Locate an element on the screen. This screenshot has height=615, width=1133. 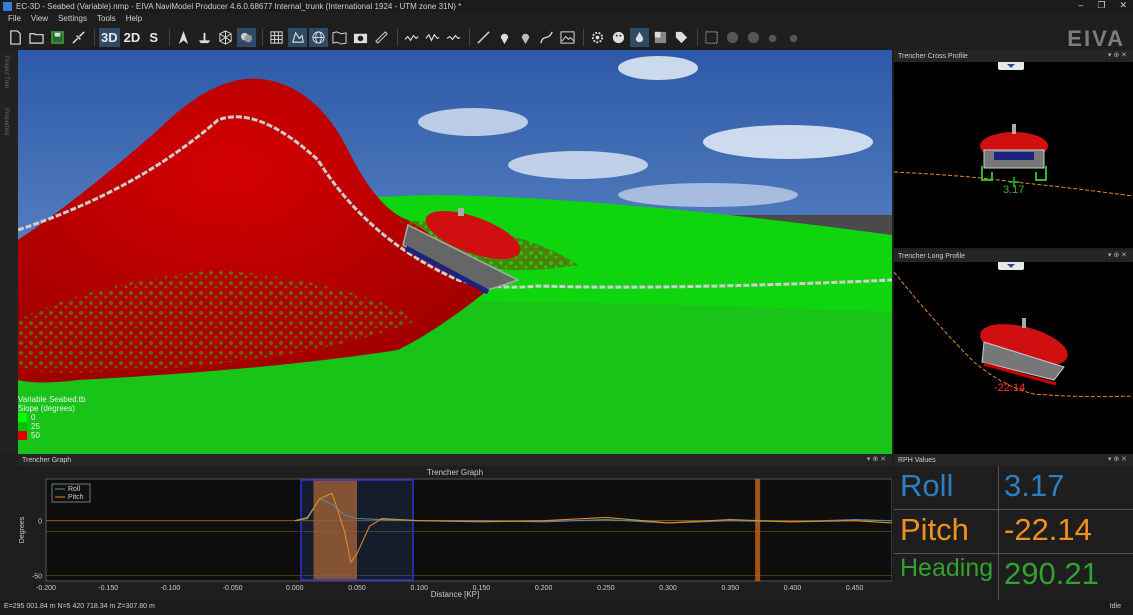
legend-roll: Roll is located at coordinates (74, 489).